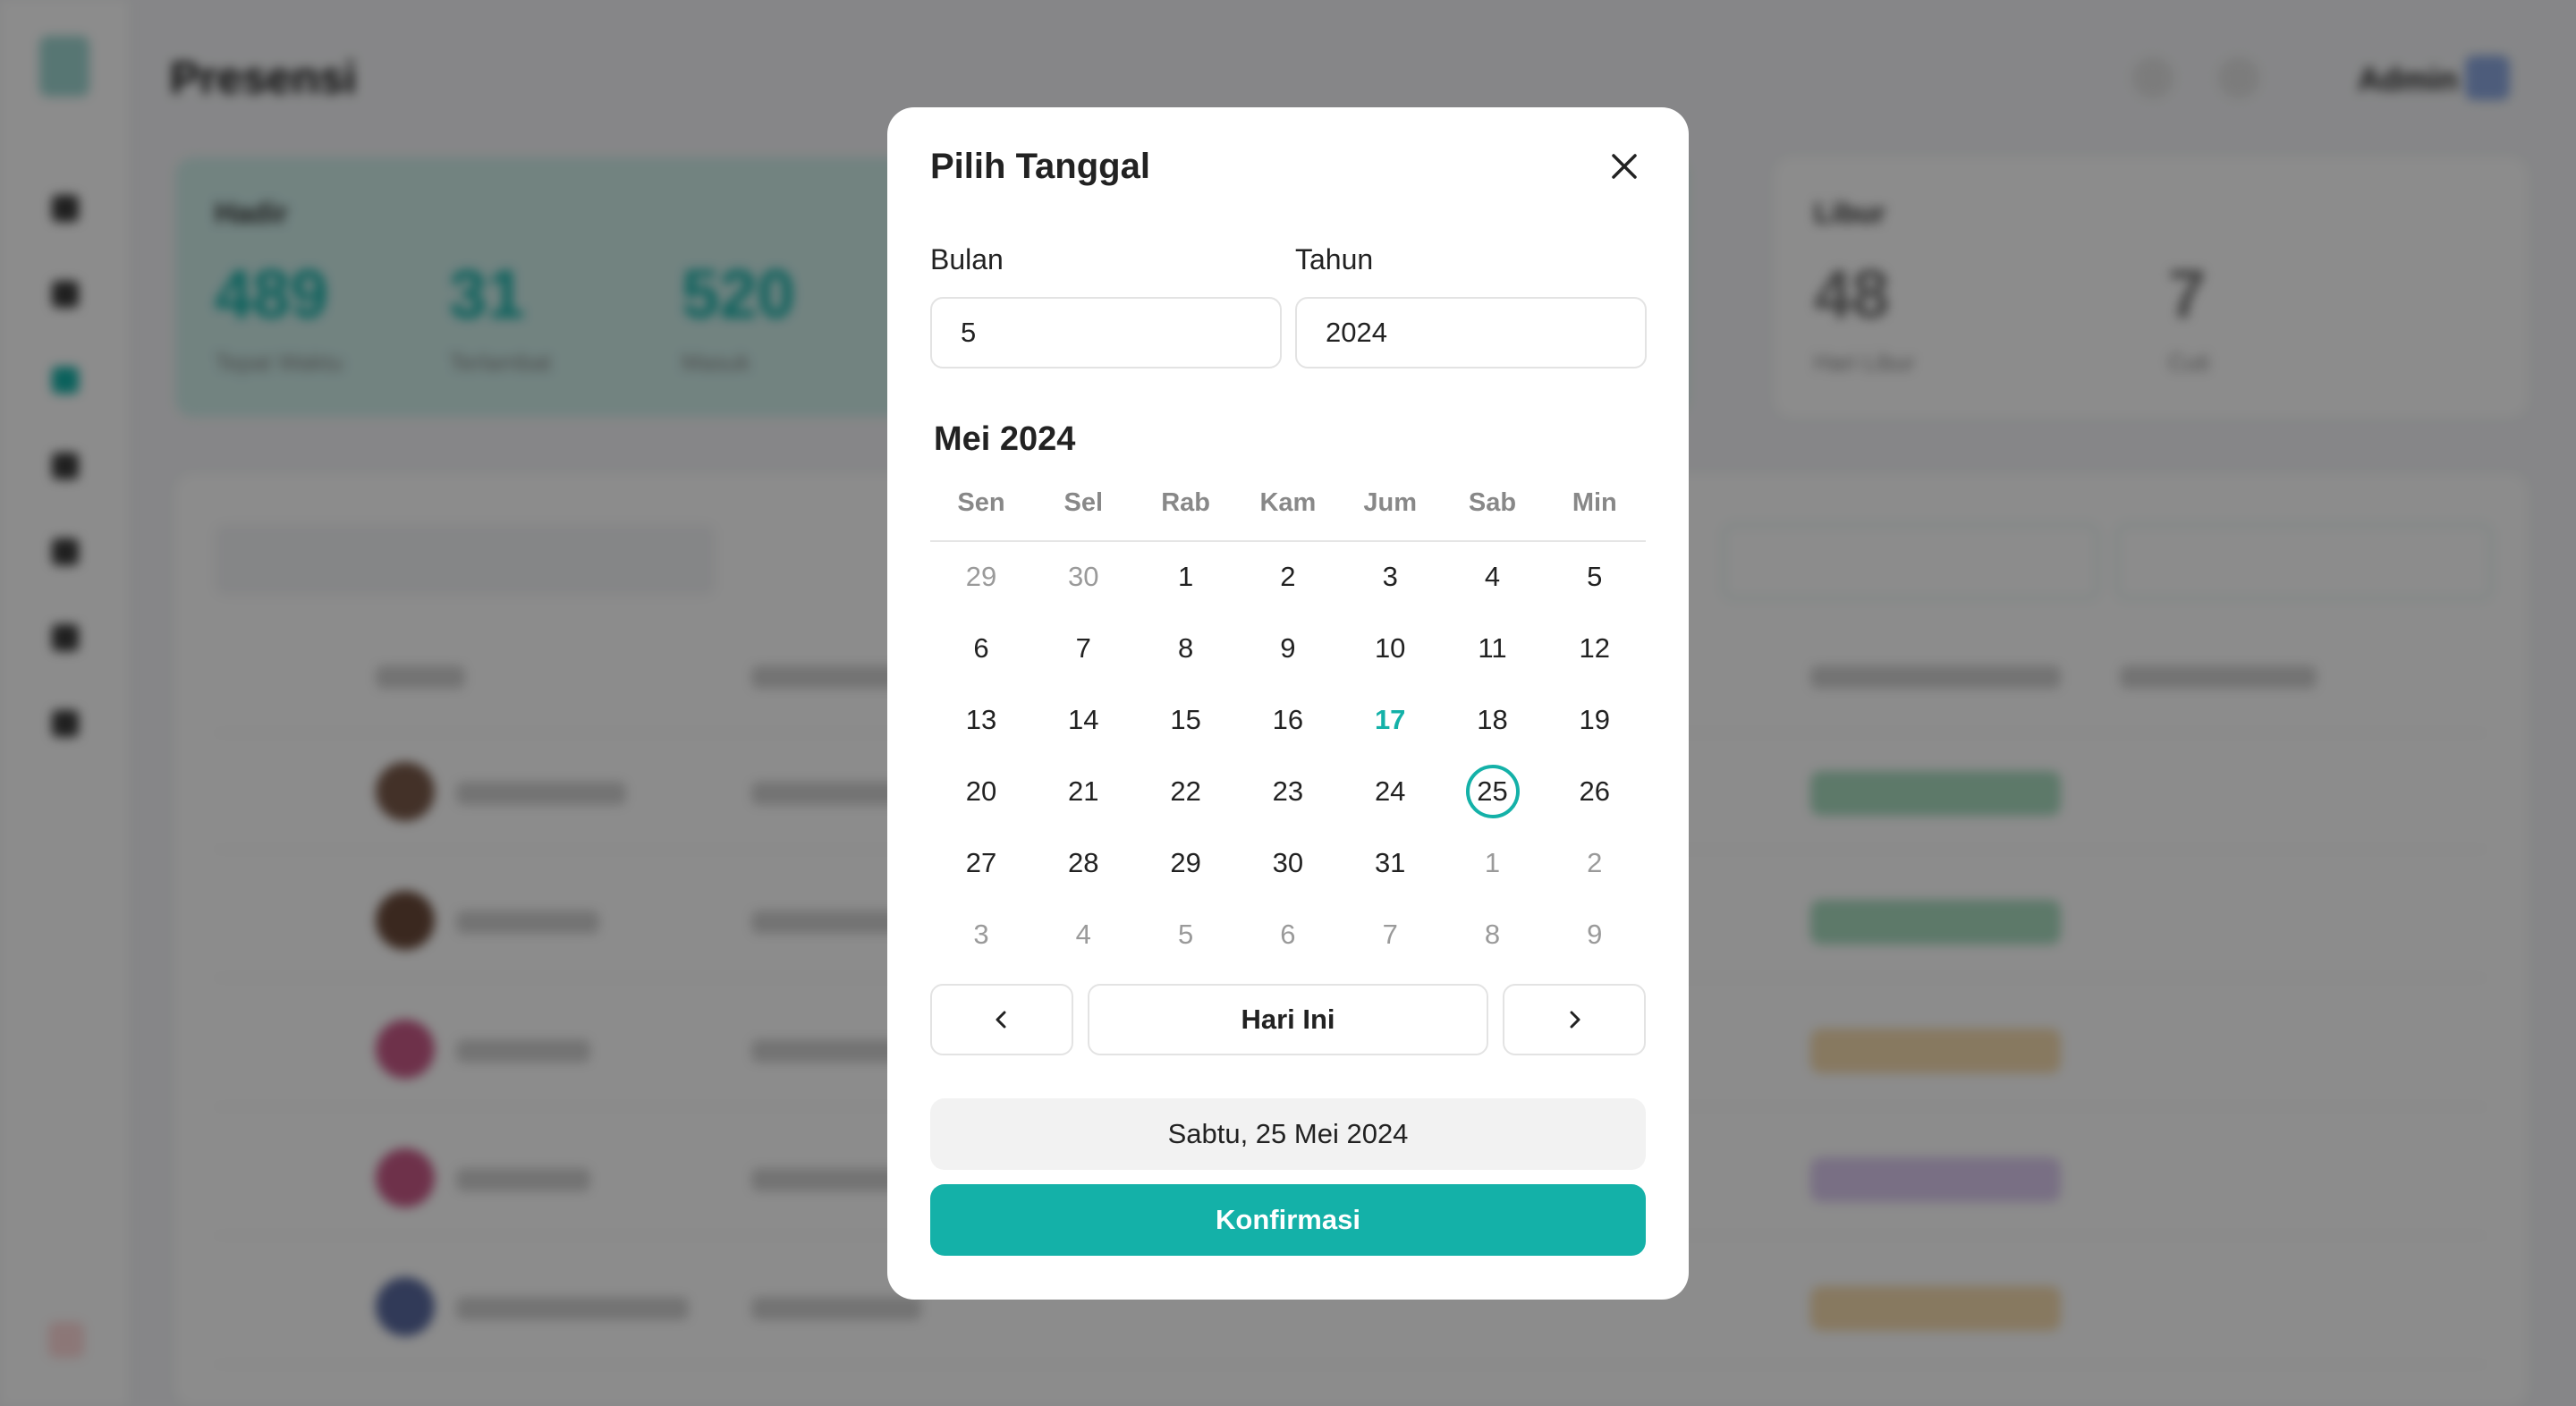  Describe the element at coordinates (1492, 502) in the screenshot. I see `weekday-label: Sab` at that location.